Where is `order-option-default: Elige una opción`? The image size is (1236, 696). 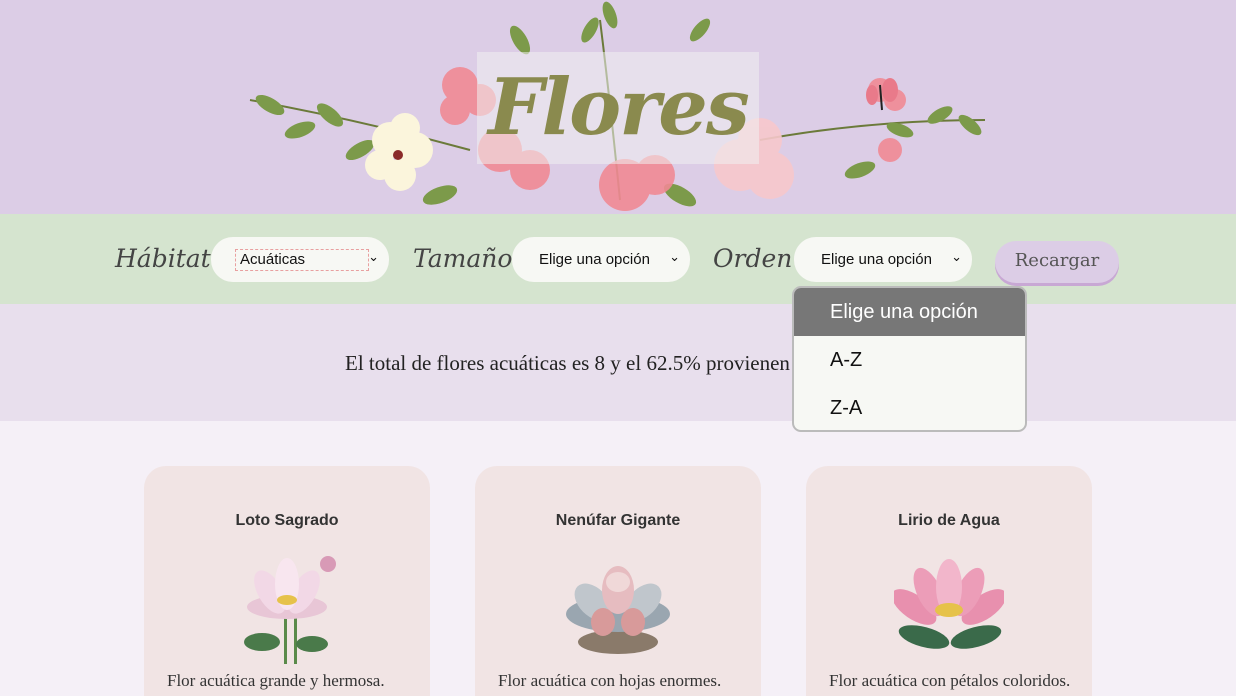 order-option-default: Elige una opción is located at coordinates (909, 312).